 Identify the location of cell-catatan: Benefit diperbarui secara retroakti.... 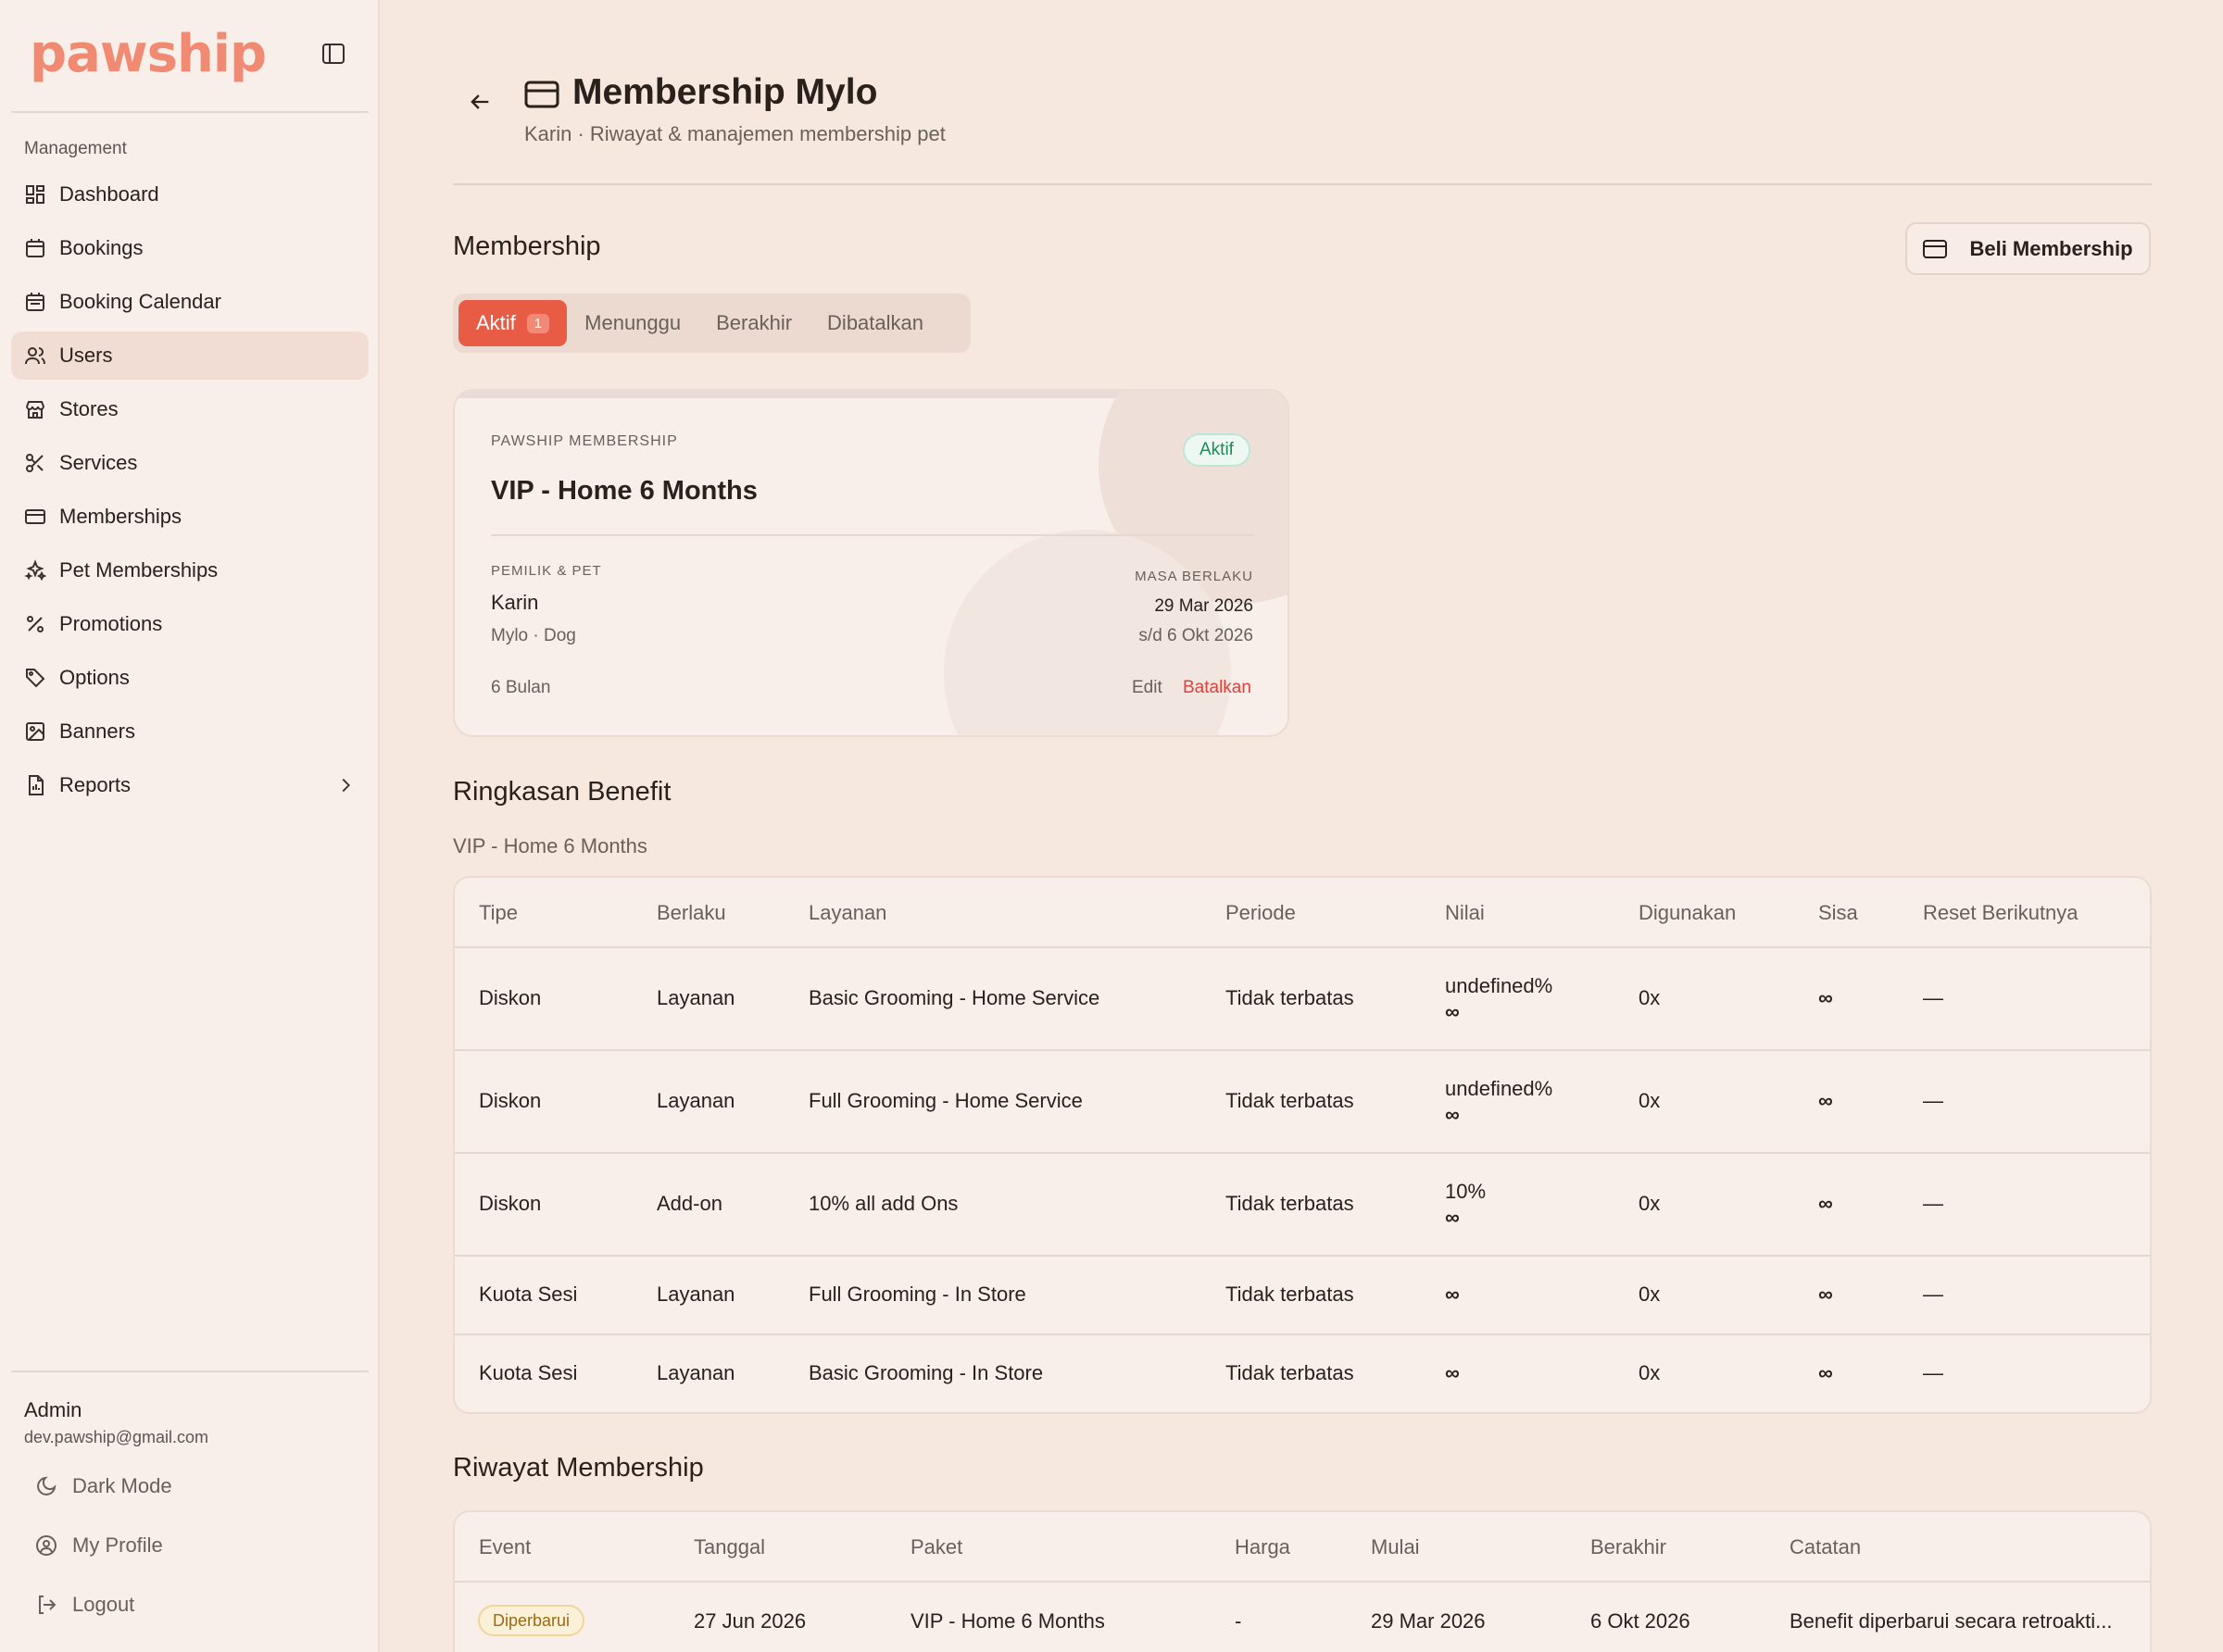
(1951, 1621).